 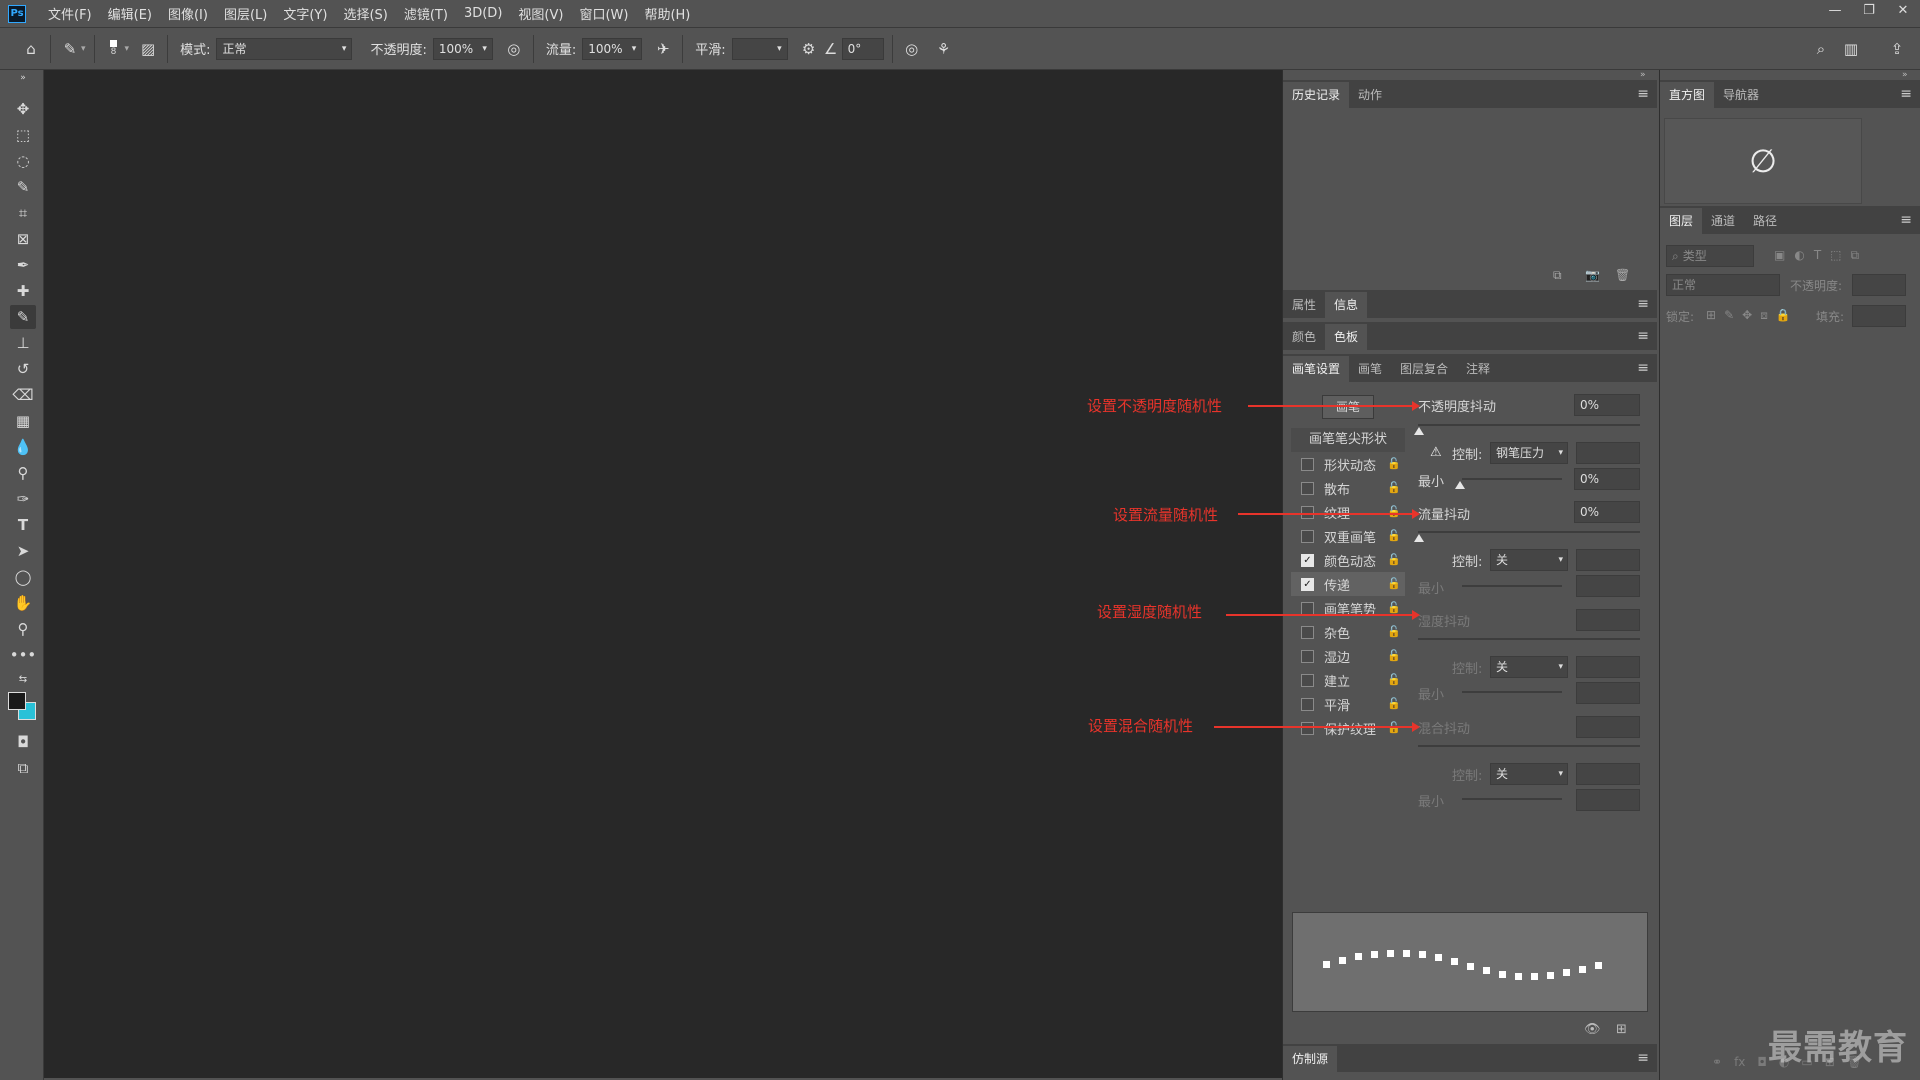 I want to click on quick-selection-icon: ✎, so click(x=23, y=187).